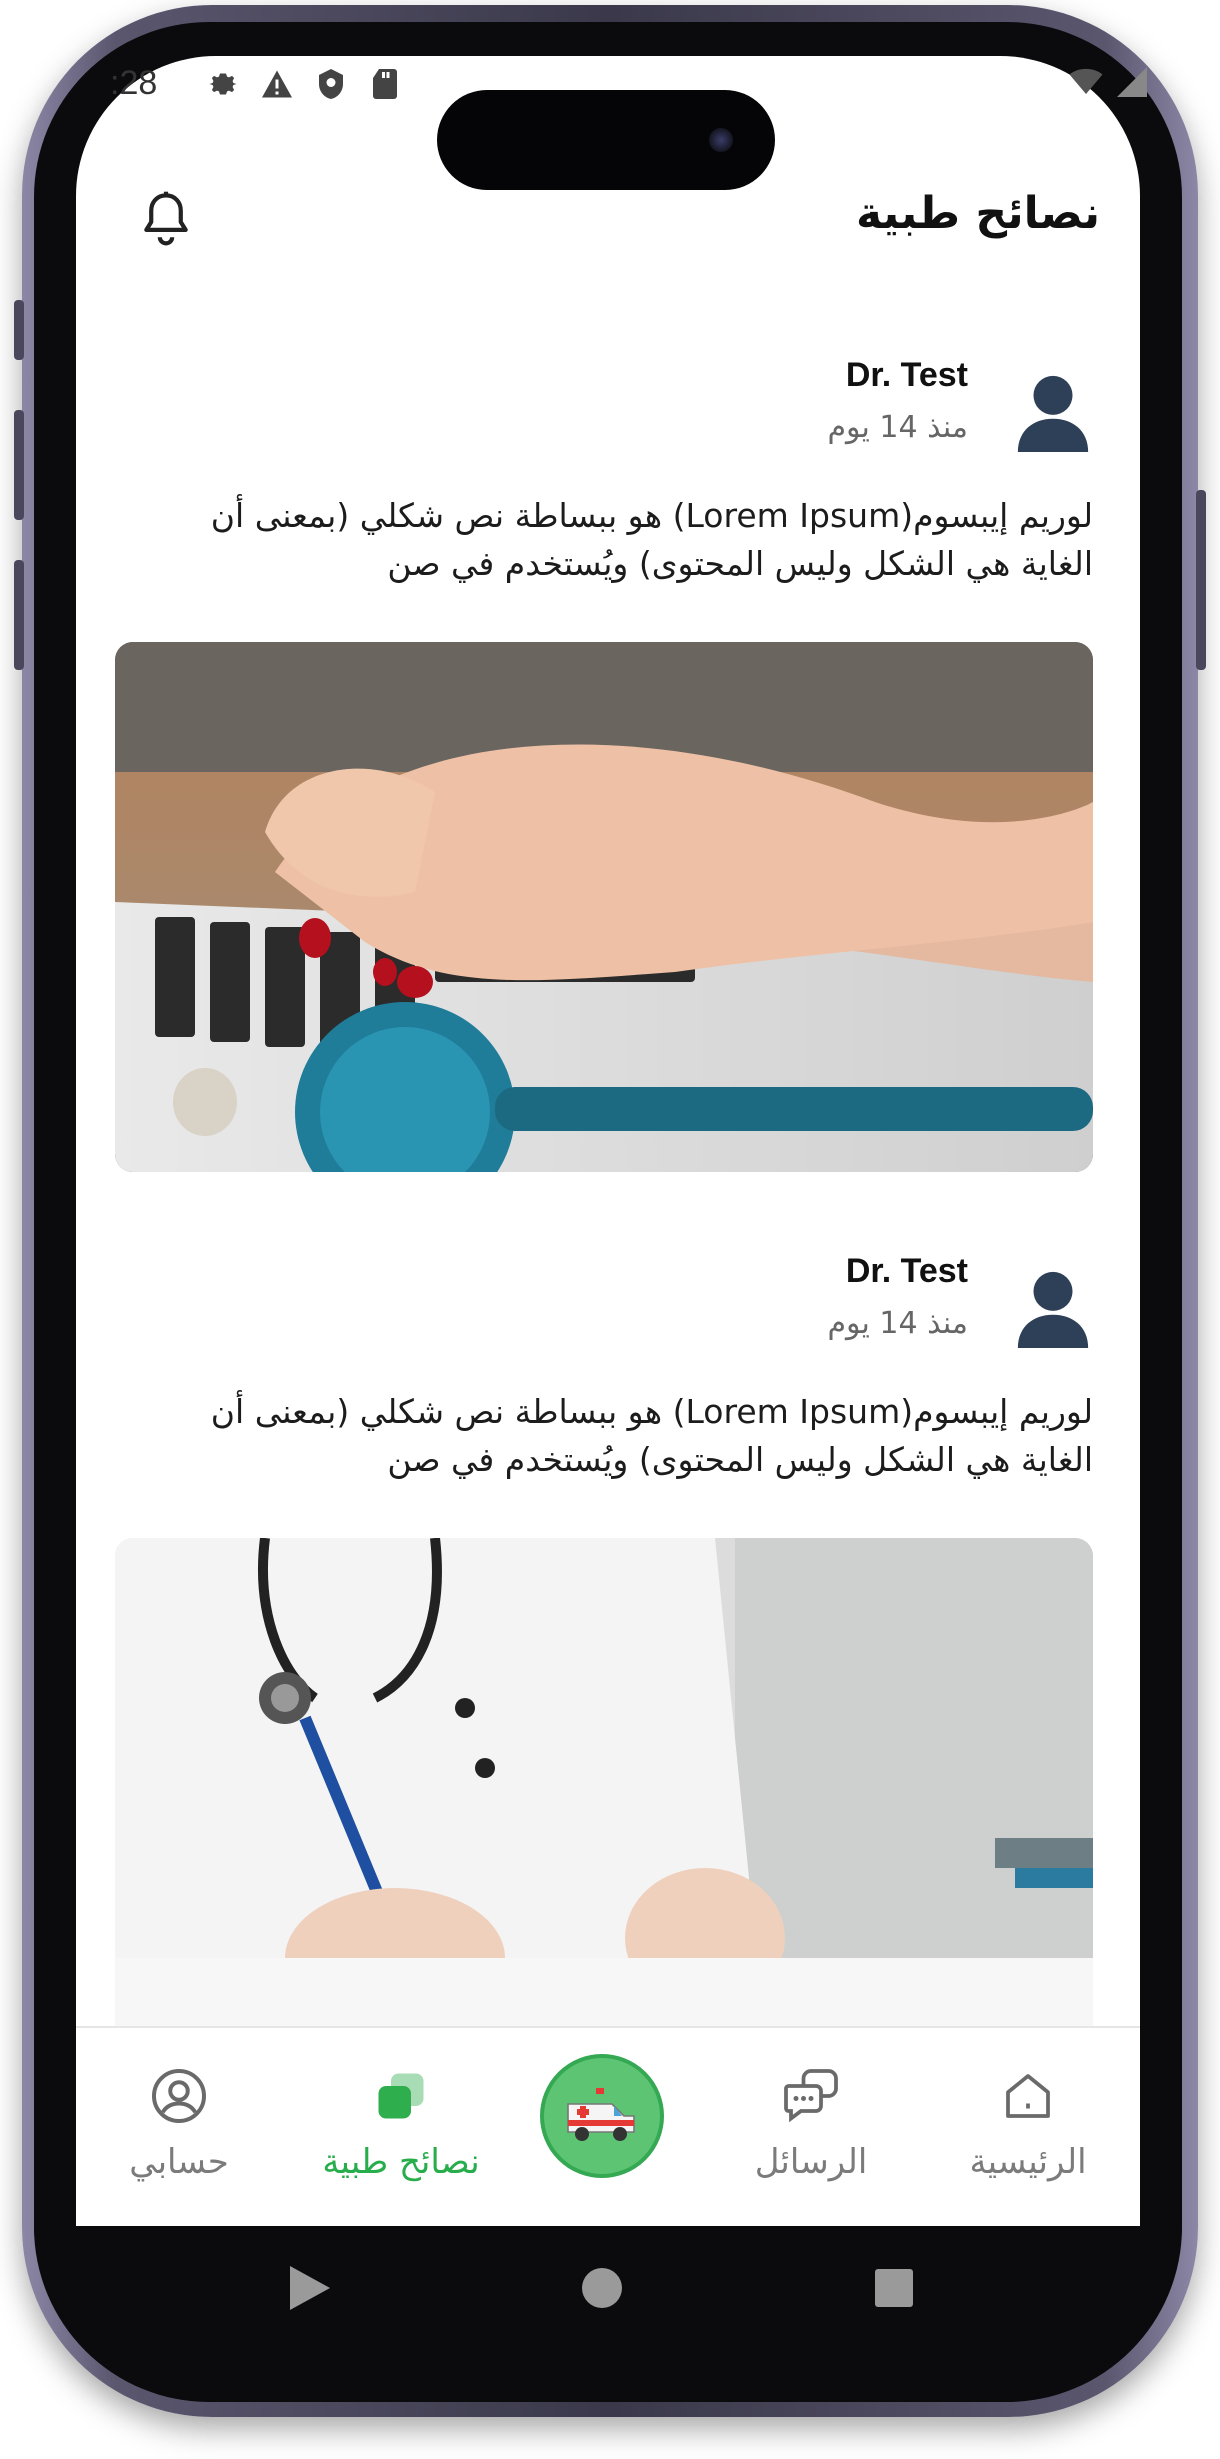  Describe the element at coordinates (1086, 81) in the screenshot. I see `wifi-icon` at that location.